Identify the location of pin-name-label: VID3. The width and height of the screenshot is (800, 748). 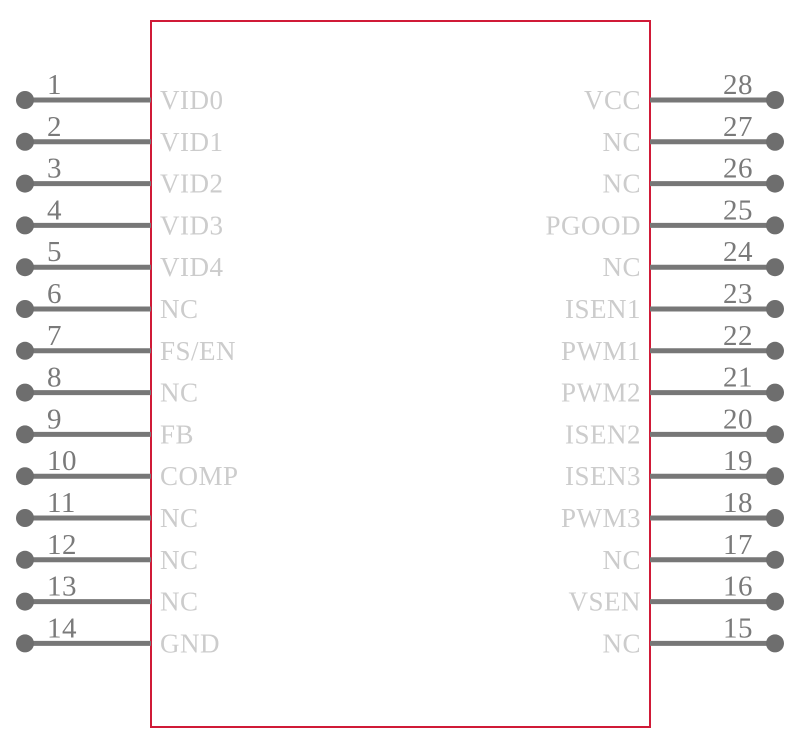
(192, 225).